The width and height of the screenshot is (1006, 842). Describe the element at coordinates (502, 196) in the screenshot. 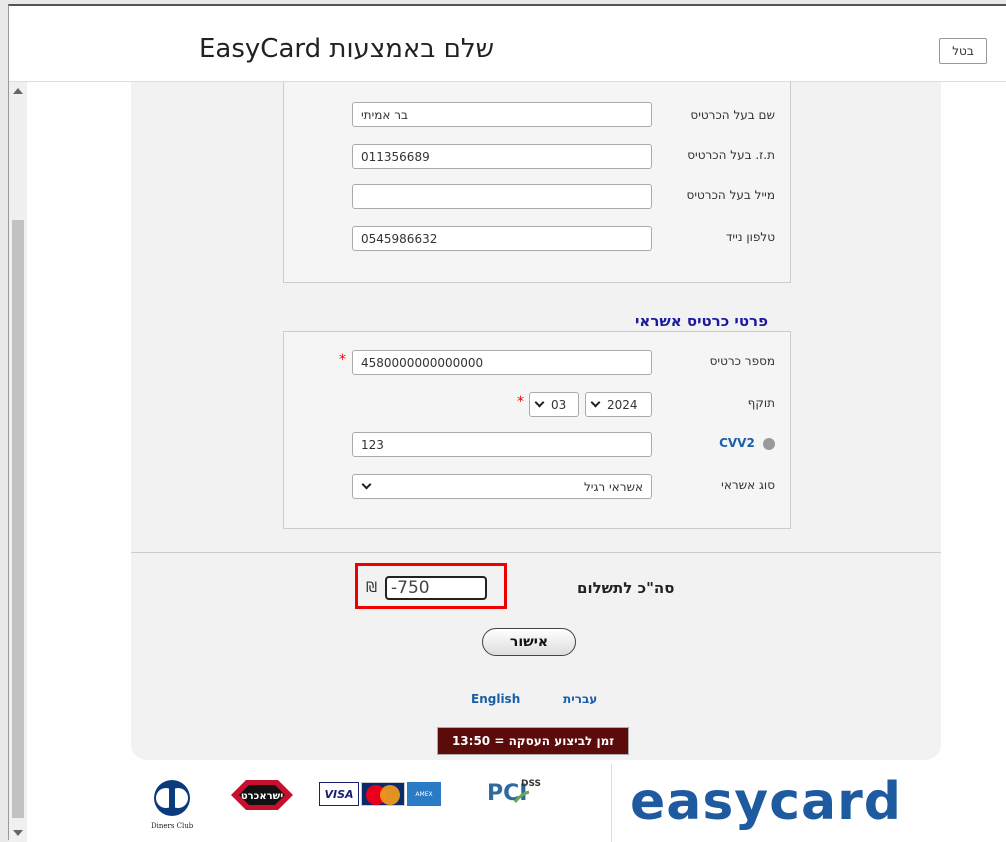

I see `cardholder-email-field` at that location.